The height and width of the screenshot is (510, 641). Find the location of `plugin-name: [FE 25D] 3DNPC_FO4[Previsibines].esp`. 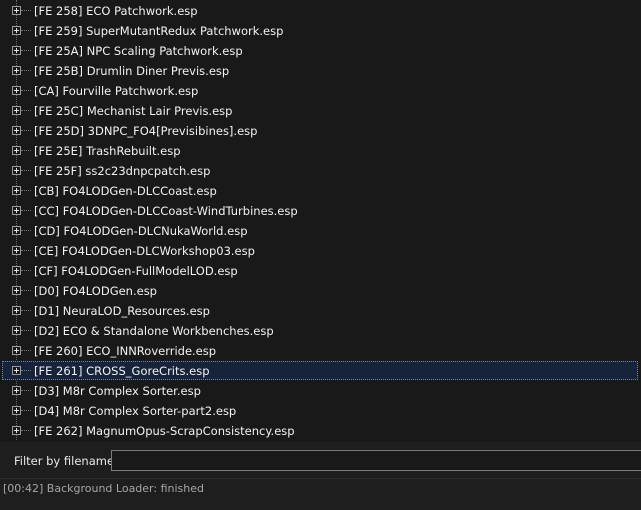

plugin-name: [FE 25D] 3DNPC_FO4[Previsibines].esp is located at coordinates (146, 131).